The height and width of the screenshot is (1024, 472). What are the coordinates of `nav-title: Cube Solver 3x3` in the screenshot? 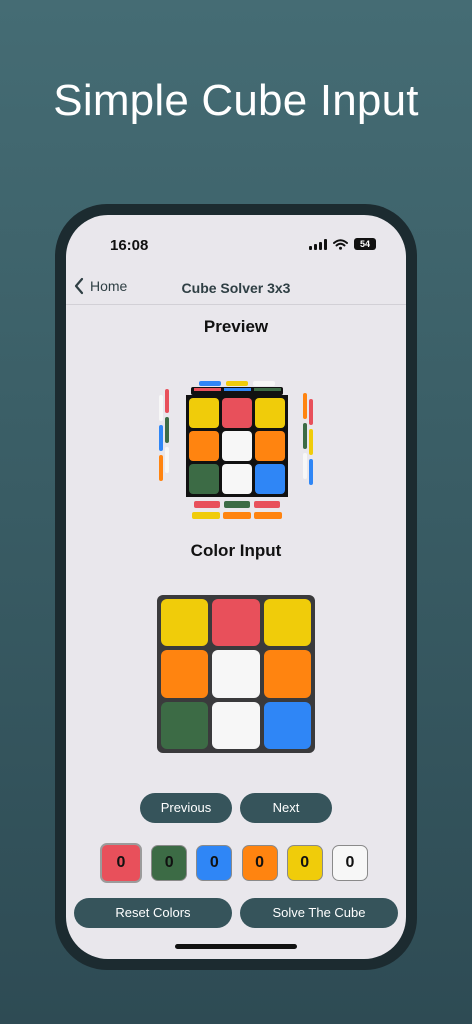 It's located at (236, 288).